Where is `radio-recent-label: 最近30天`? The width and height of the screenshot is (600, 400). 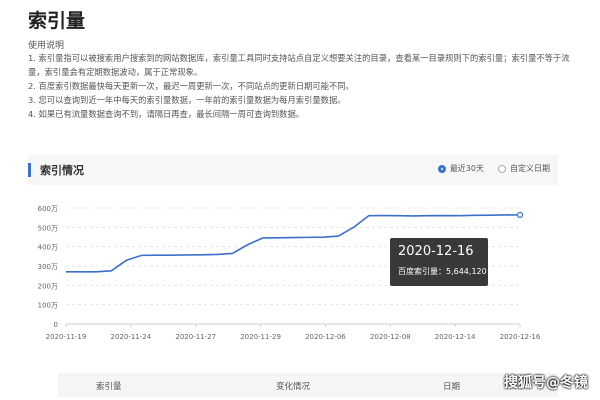
radio-recent-label: 最近30天 is located at coordinates (466, 168).